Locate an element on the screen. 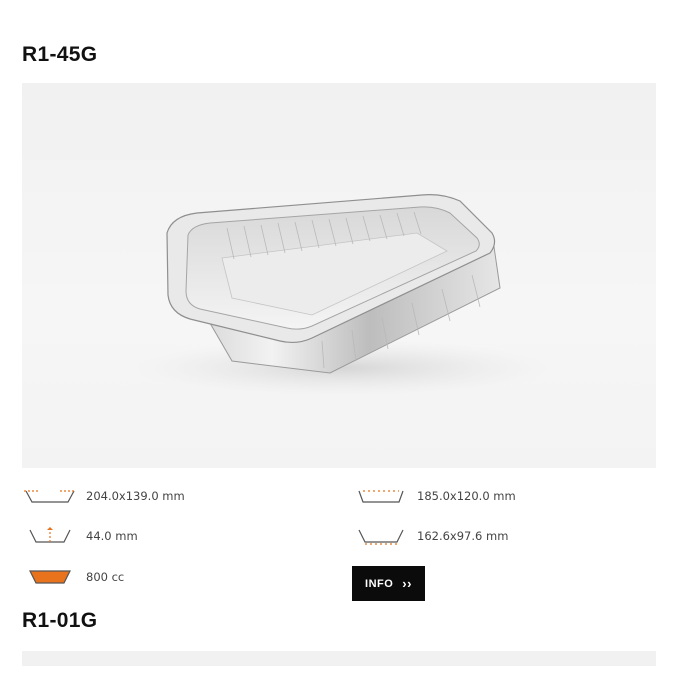 Image resolution: width=700 pixels, height=700 pixels. tray-top-dimensions-icon is located at coordinates (50, 496).